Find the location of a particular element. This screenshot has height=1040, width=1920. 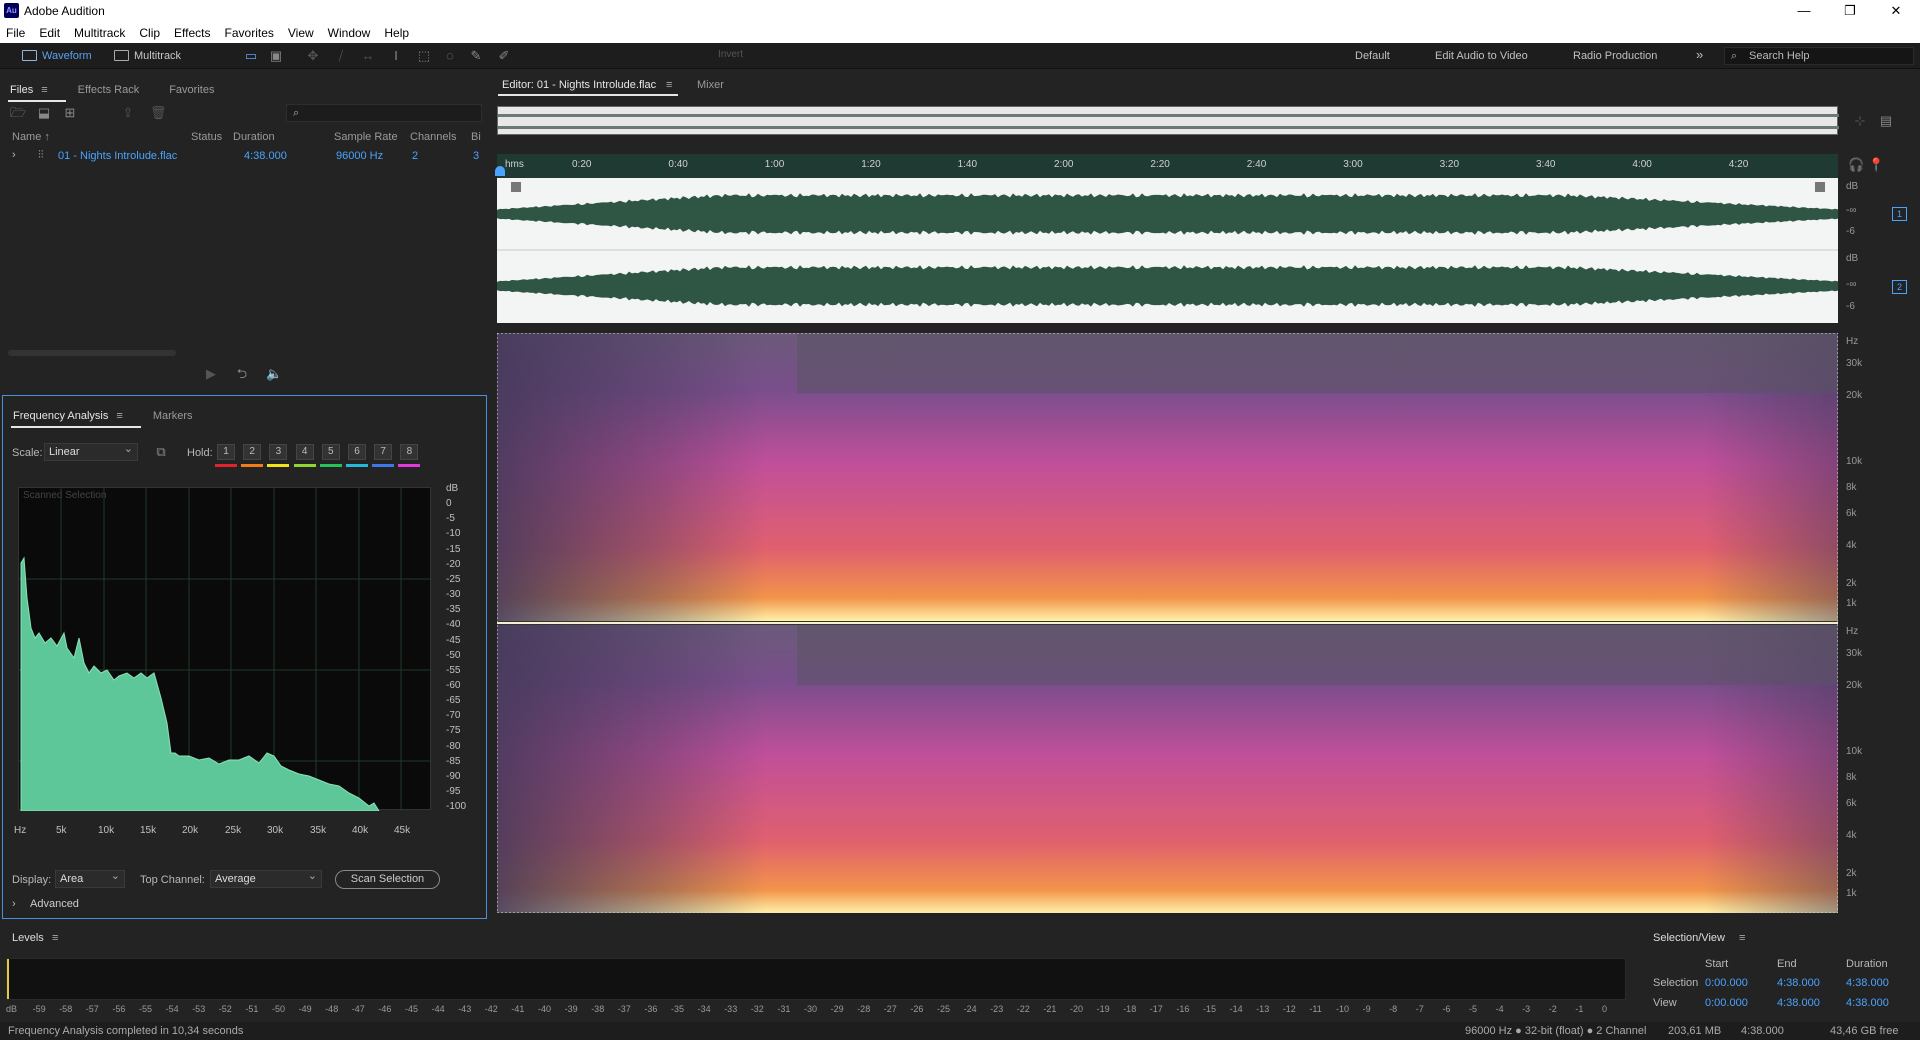

column-channels: Channels is located at coordinates (433, 137).